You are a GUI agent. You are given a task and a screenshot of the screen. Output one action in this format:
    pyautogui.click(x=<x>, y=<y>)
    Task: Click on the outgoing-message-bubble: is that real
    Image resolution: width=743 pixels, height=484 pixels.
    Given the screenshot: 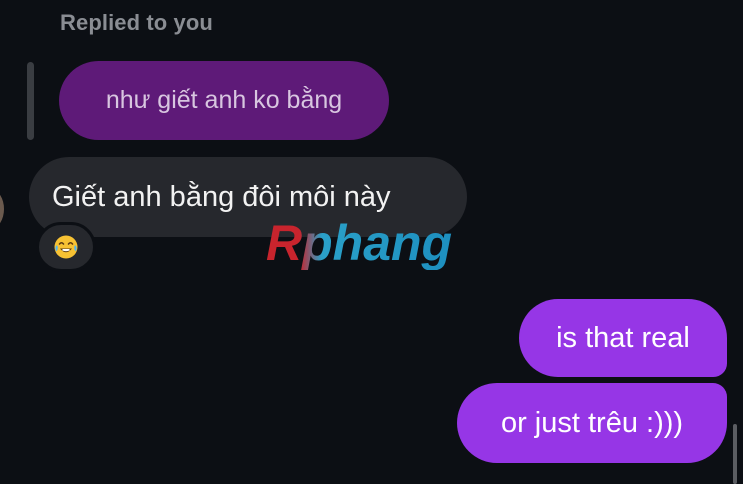 What is the action you would take?
    pyautogui.click(x=623, y=338)
    